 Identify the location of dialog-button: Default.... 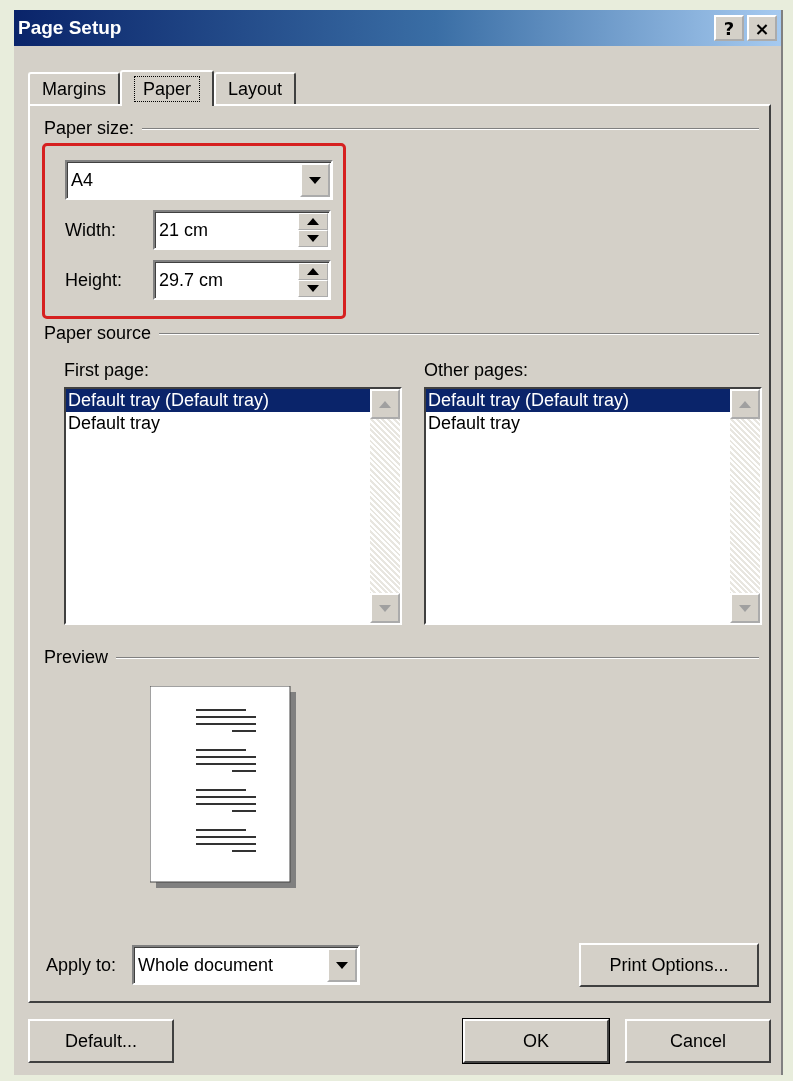
(101, 1041).